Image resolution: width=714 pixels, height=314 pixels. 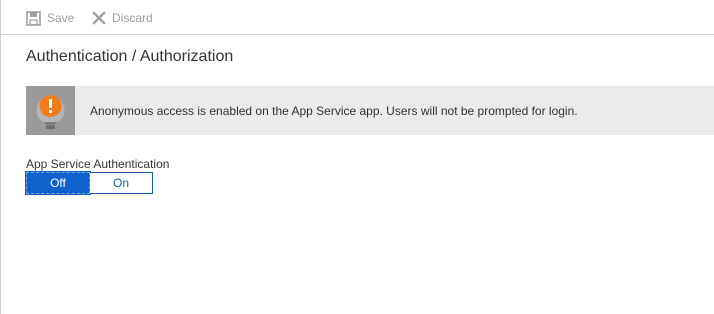 I want to click on toggle-option-off: Off, so click(x=58, y=183).